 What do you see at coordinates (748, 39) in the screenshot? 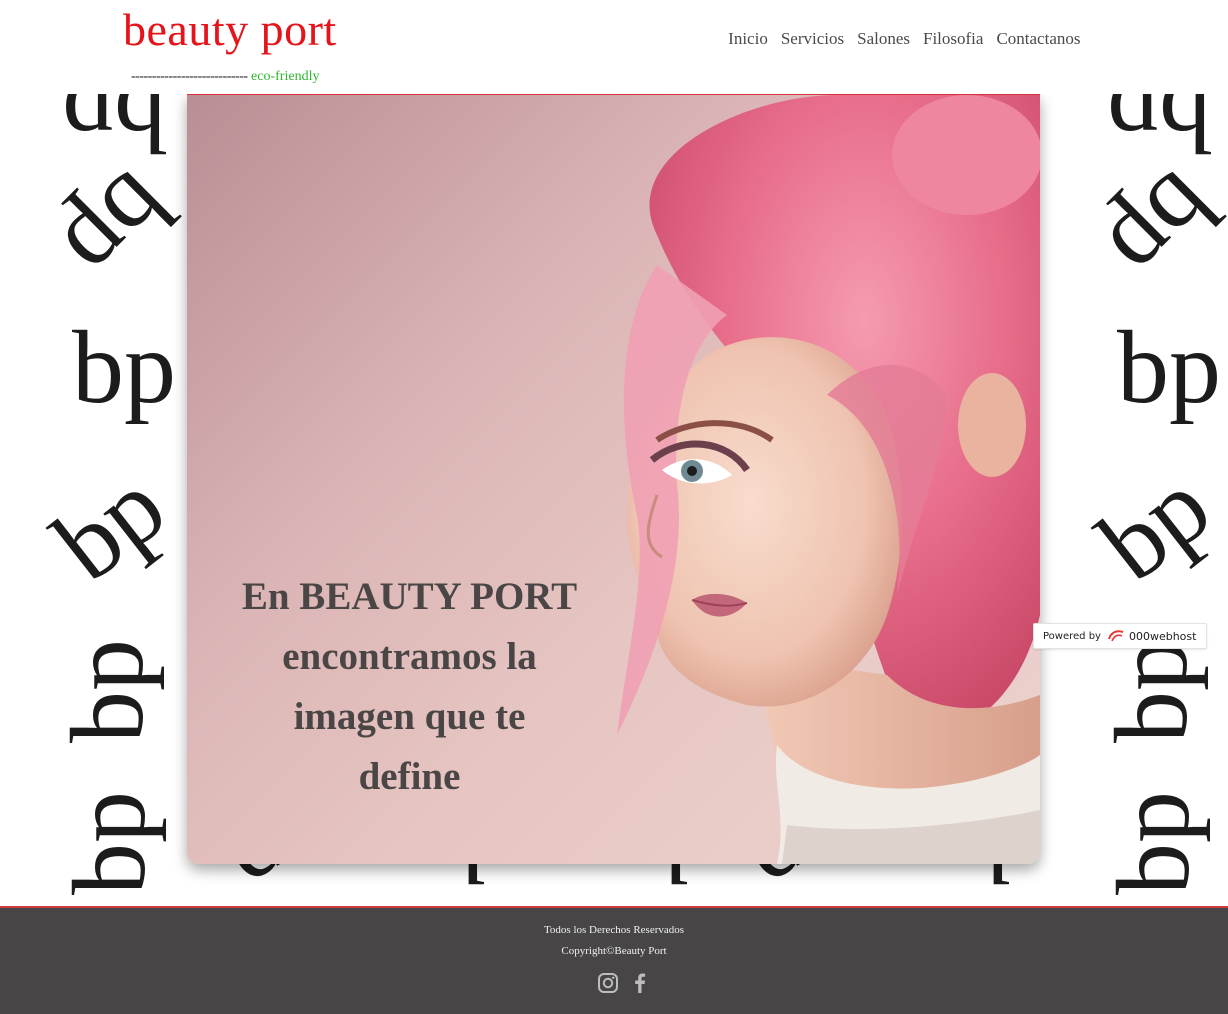
I see `nav-inicio: Inicio` at bounding box center [748, 39].